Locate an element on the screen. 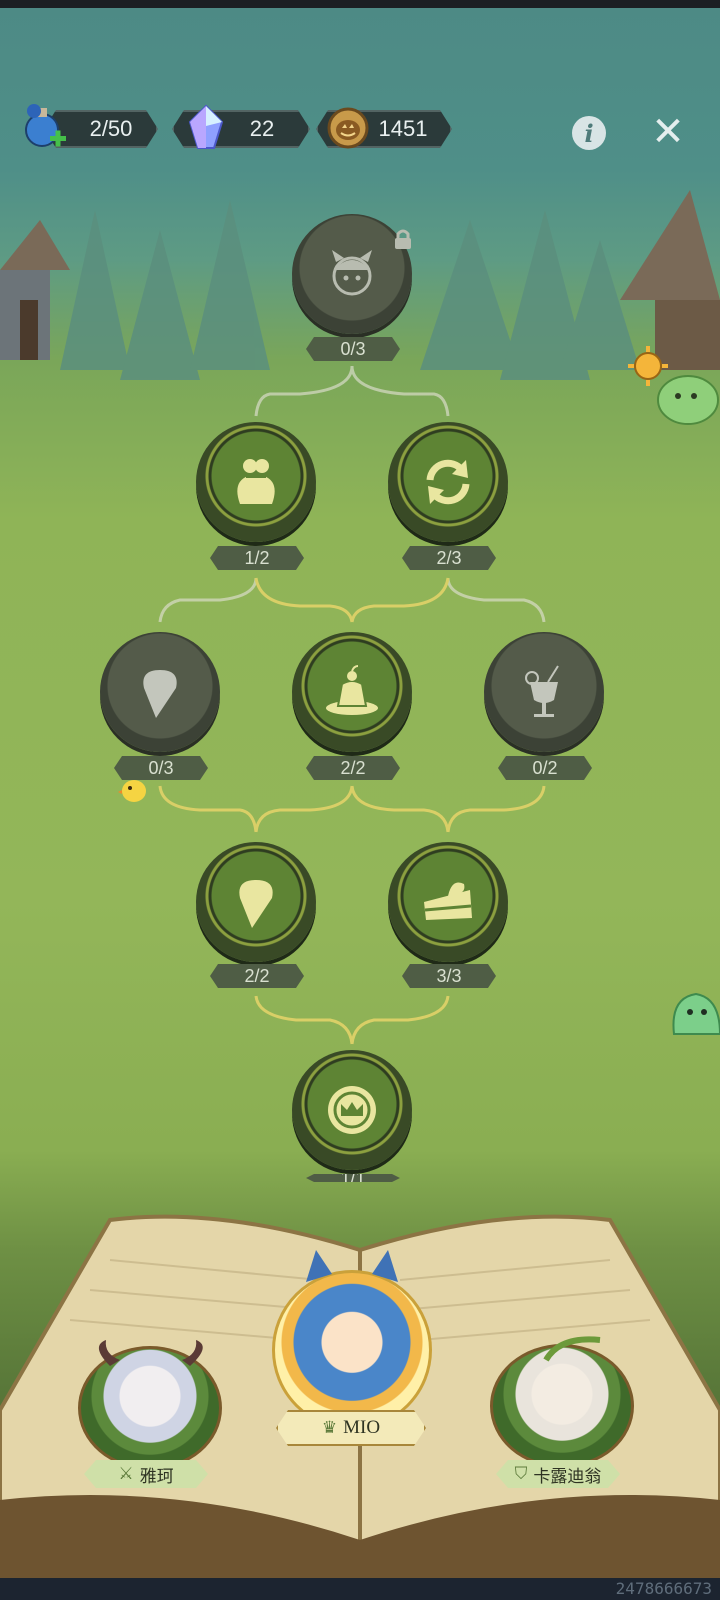  coin-value: 1451 is located at coordinates (403, 128).